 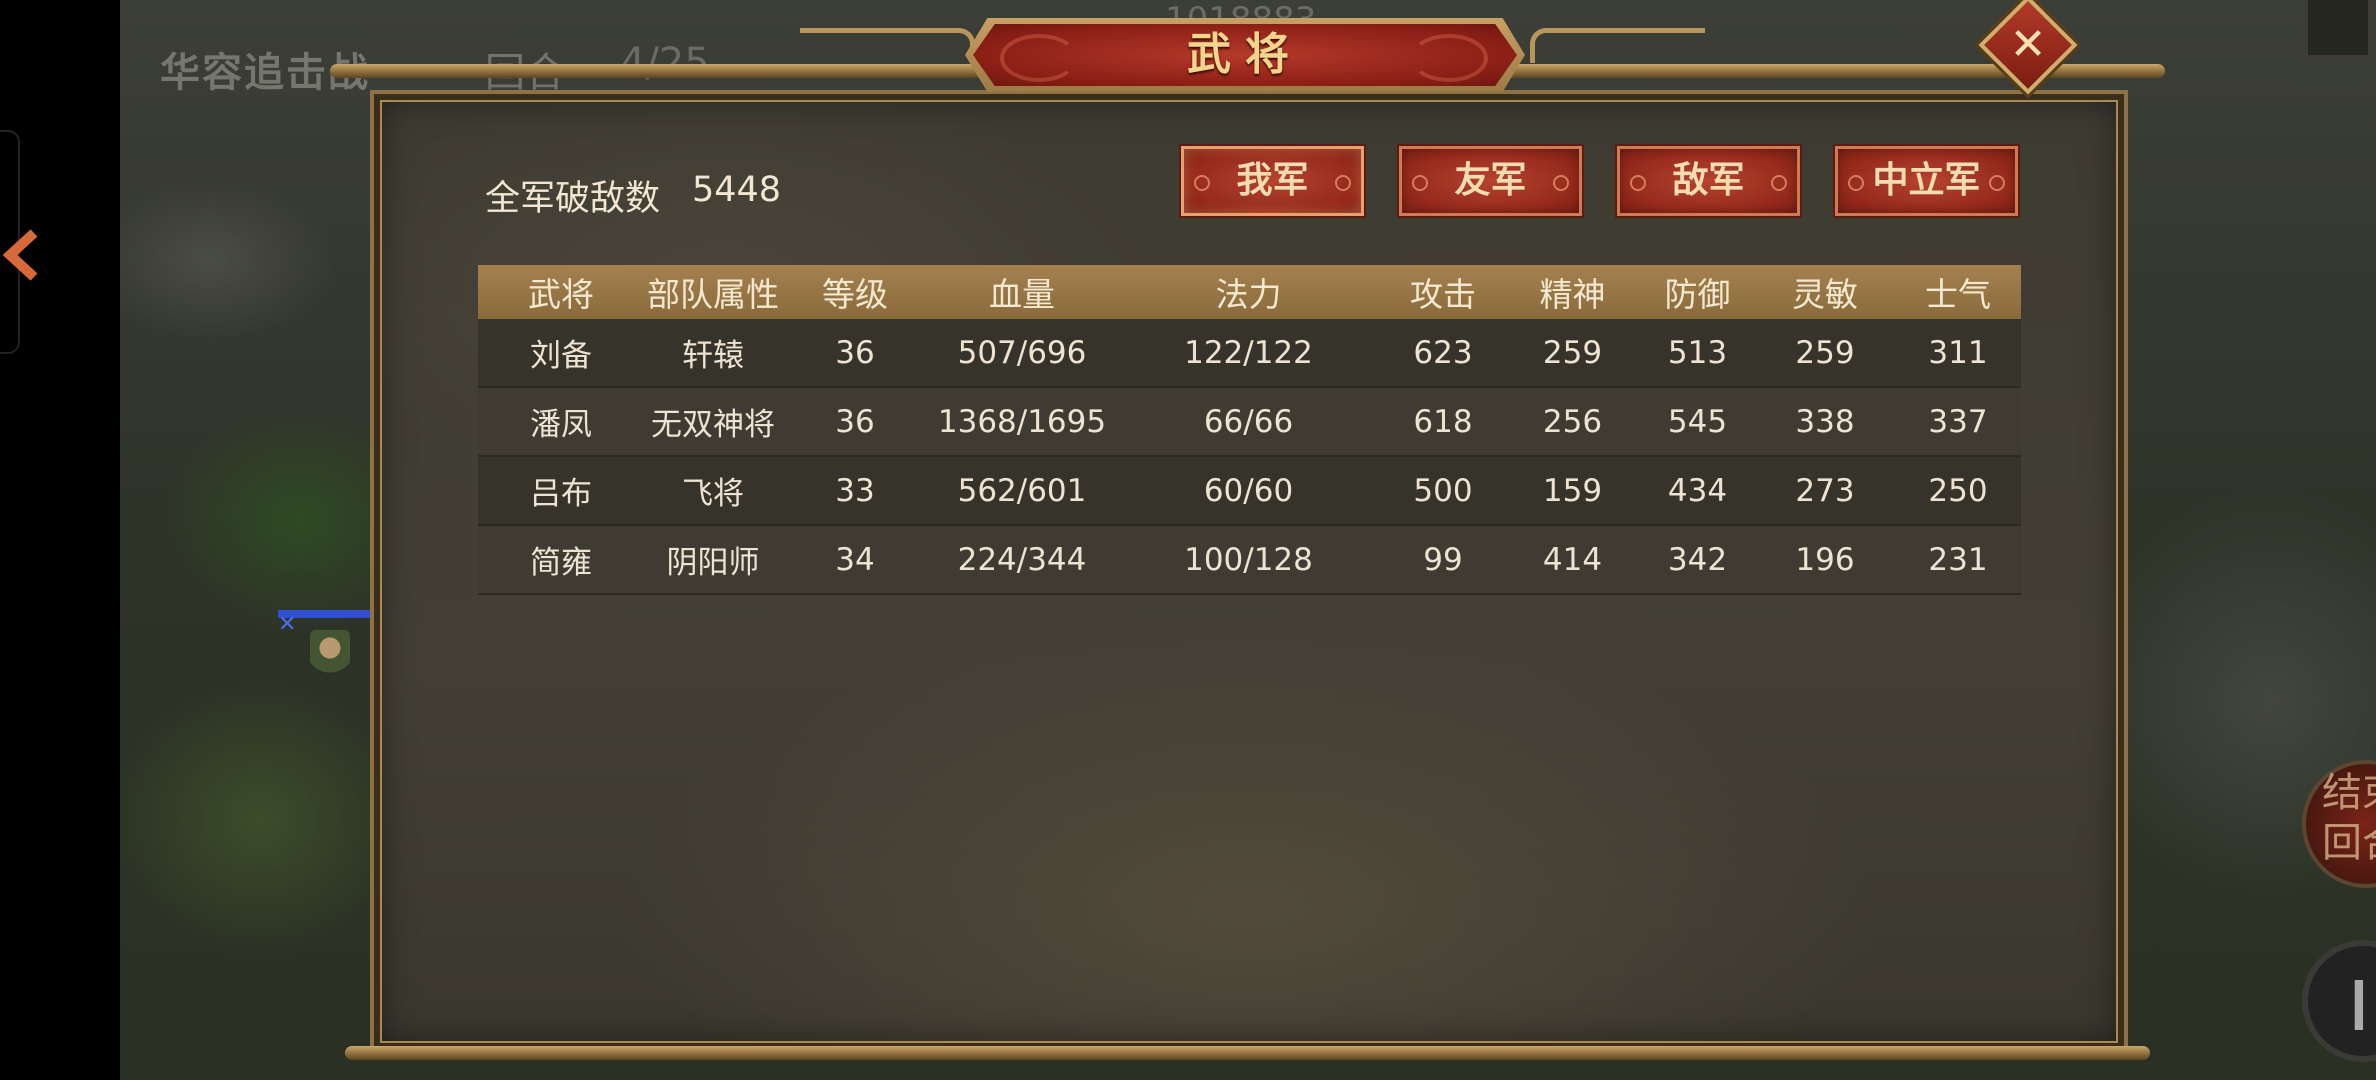 I want to click on tab-allied-army: 友军, so click(x=1490, y=181).